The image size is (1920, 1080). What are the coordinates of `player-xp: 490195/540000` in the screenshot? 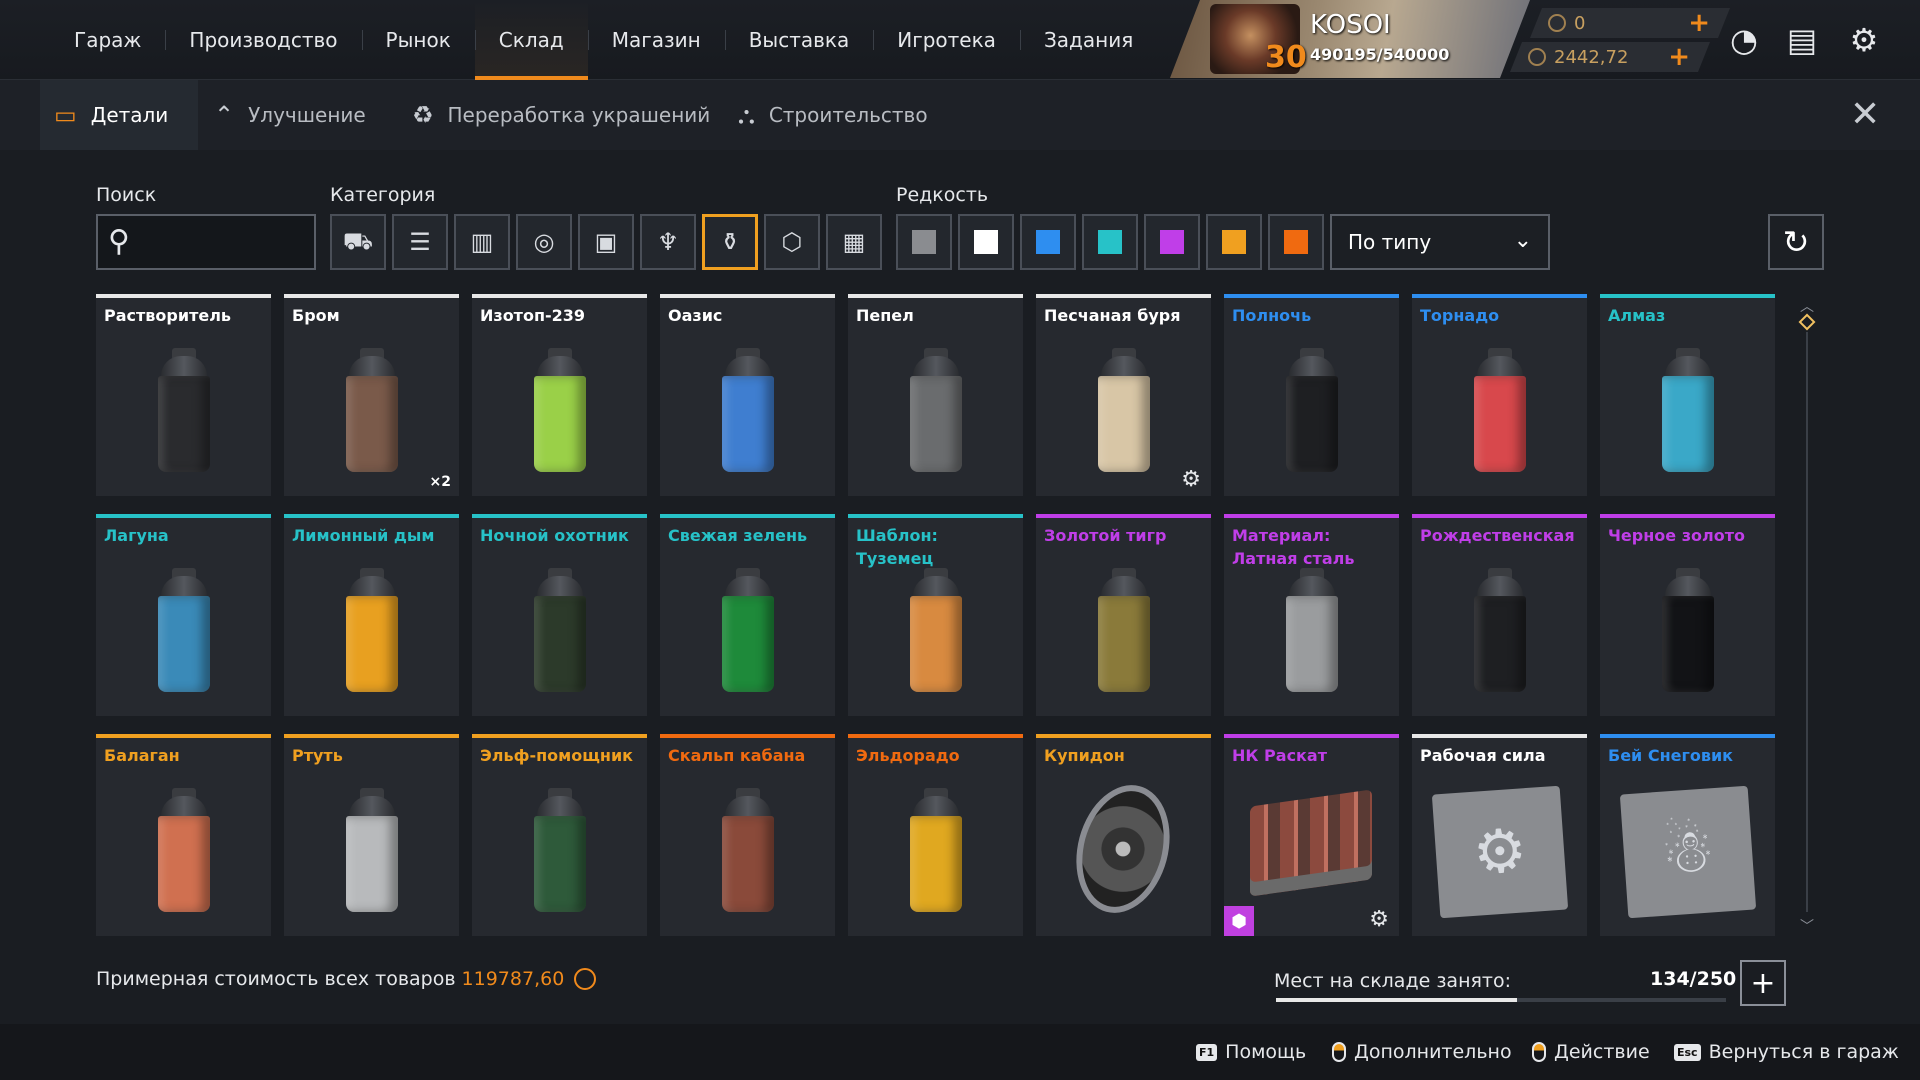 It's located at (1380, 54).